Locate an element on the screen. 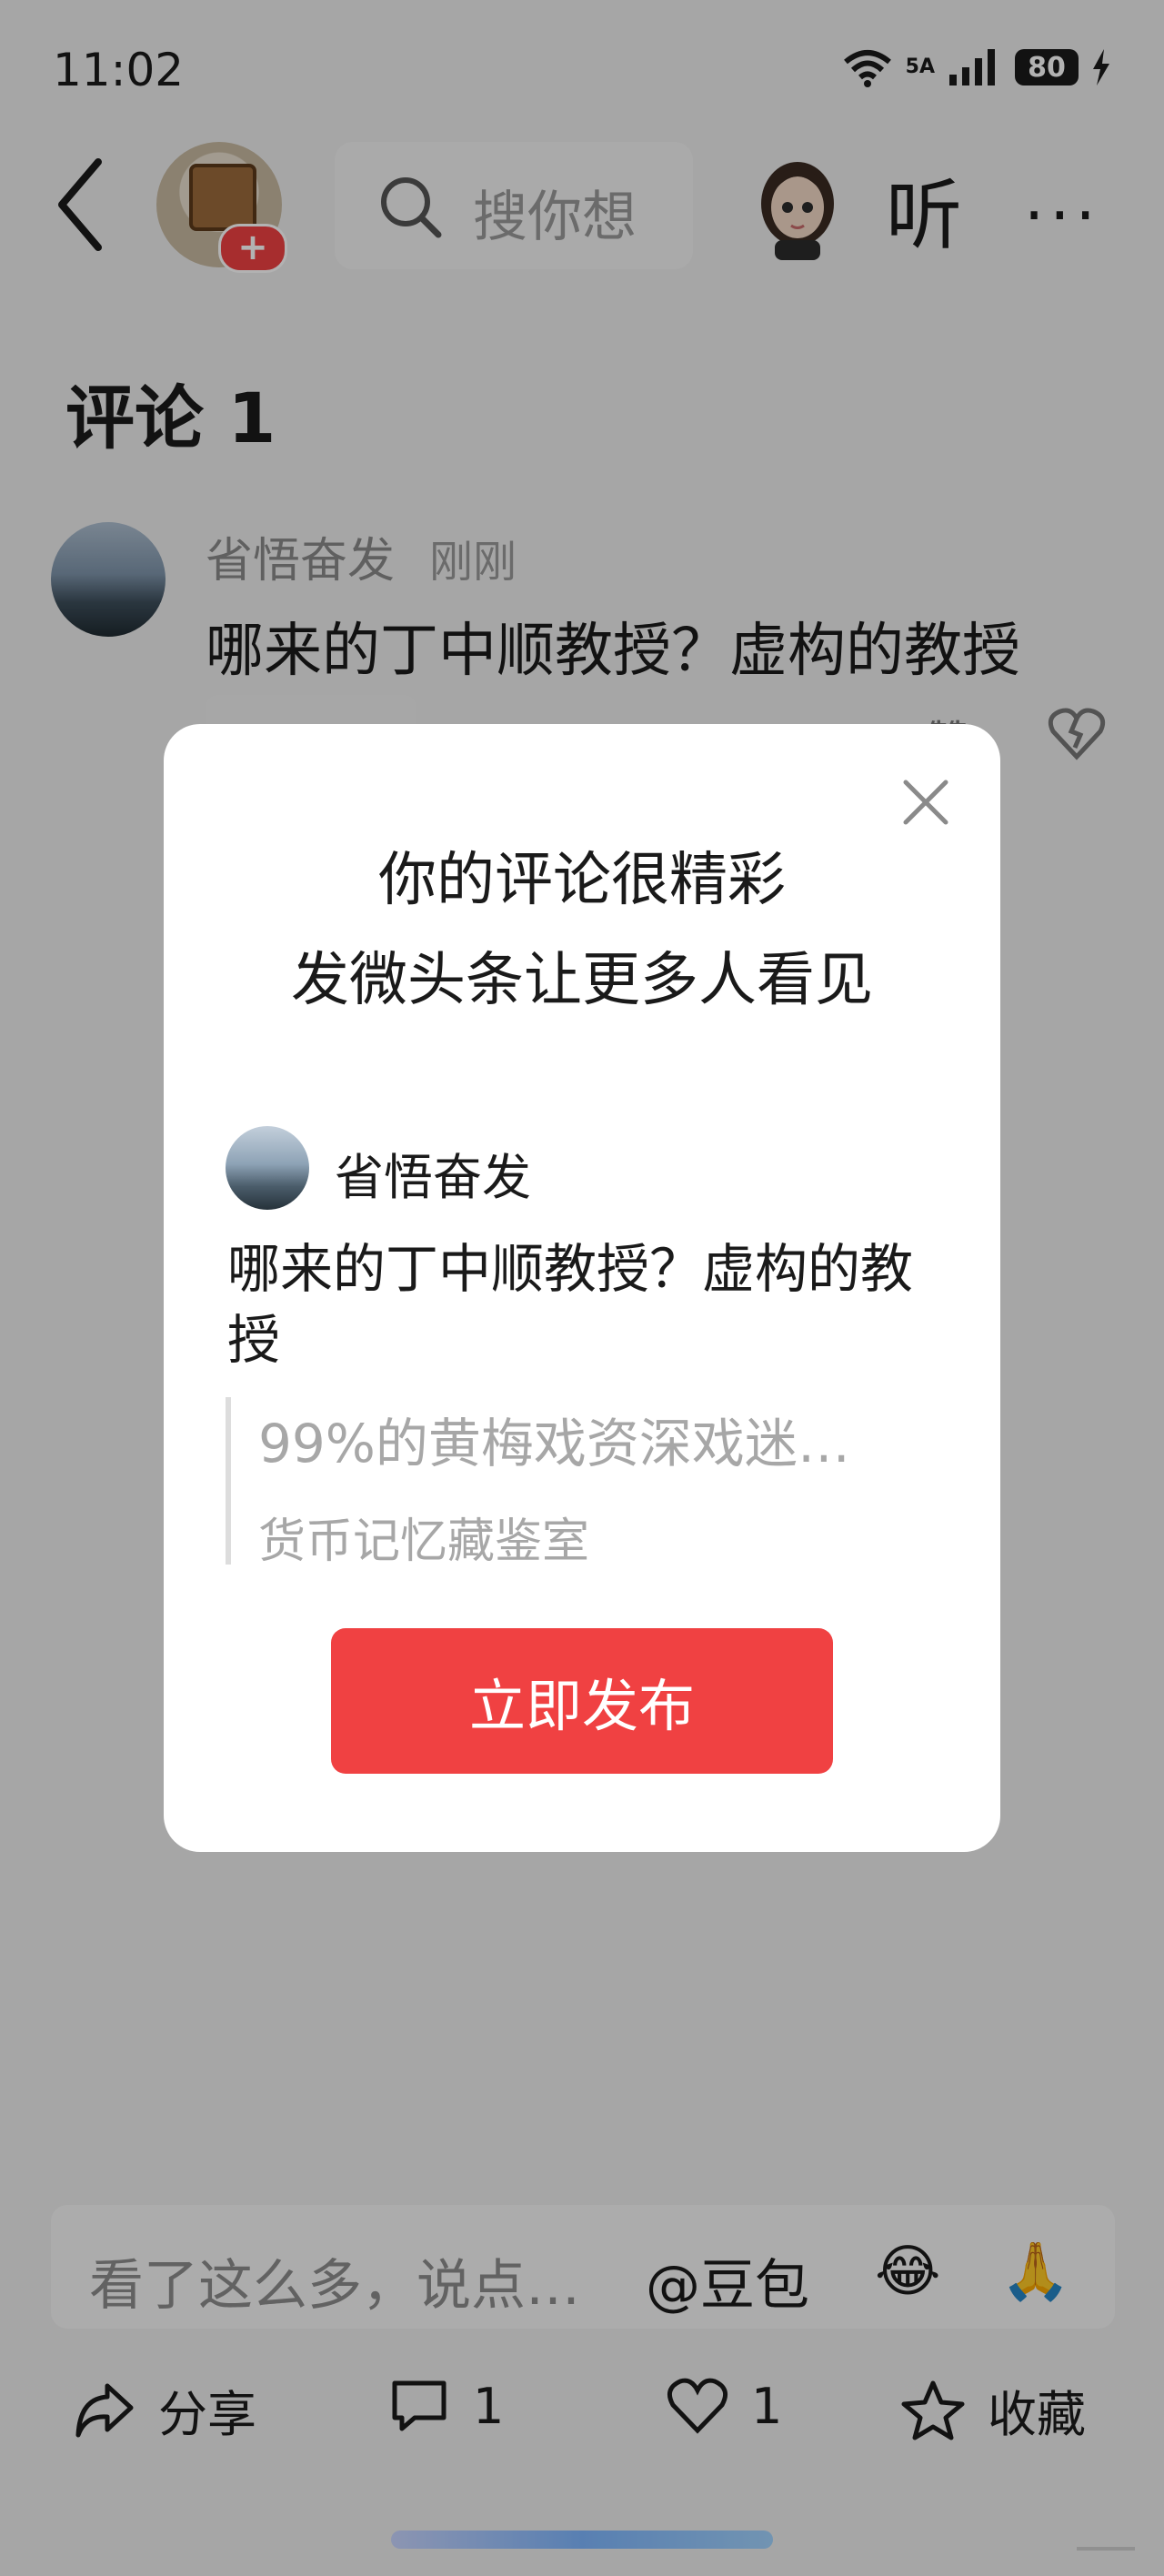 The height and width of the screenshot is (2576, 1164). publish-button: 立即发布 is located at coordinates (582, 1701).